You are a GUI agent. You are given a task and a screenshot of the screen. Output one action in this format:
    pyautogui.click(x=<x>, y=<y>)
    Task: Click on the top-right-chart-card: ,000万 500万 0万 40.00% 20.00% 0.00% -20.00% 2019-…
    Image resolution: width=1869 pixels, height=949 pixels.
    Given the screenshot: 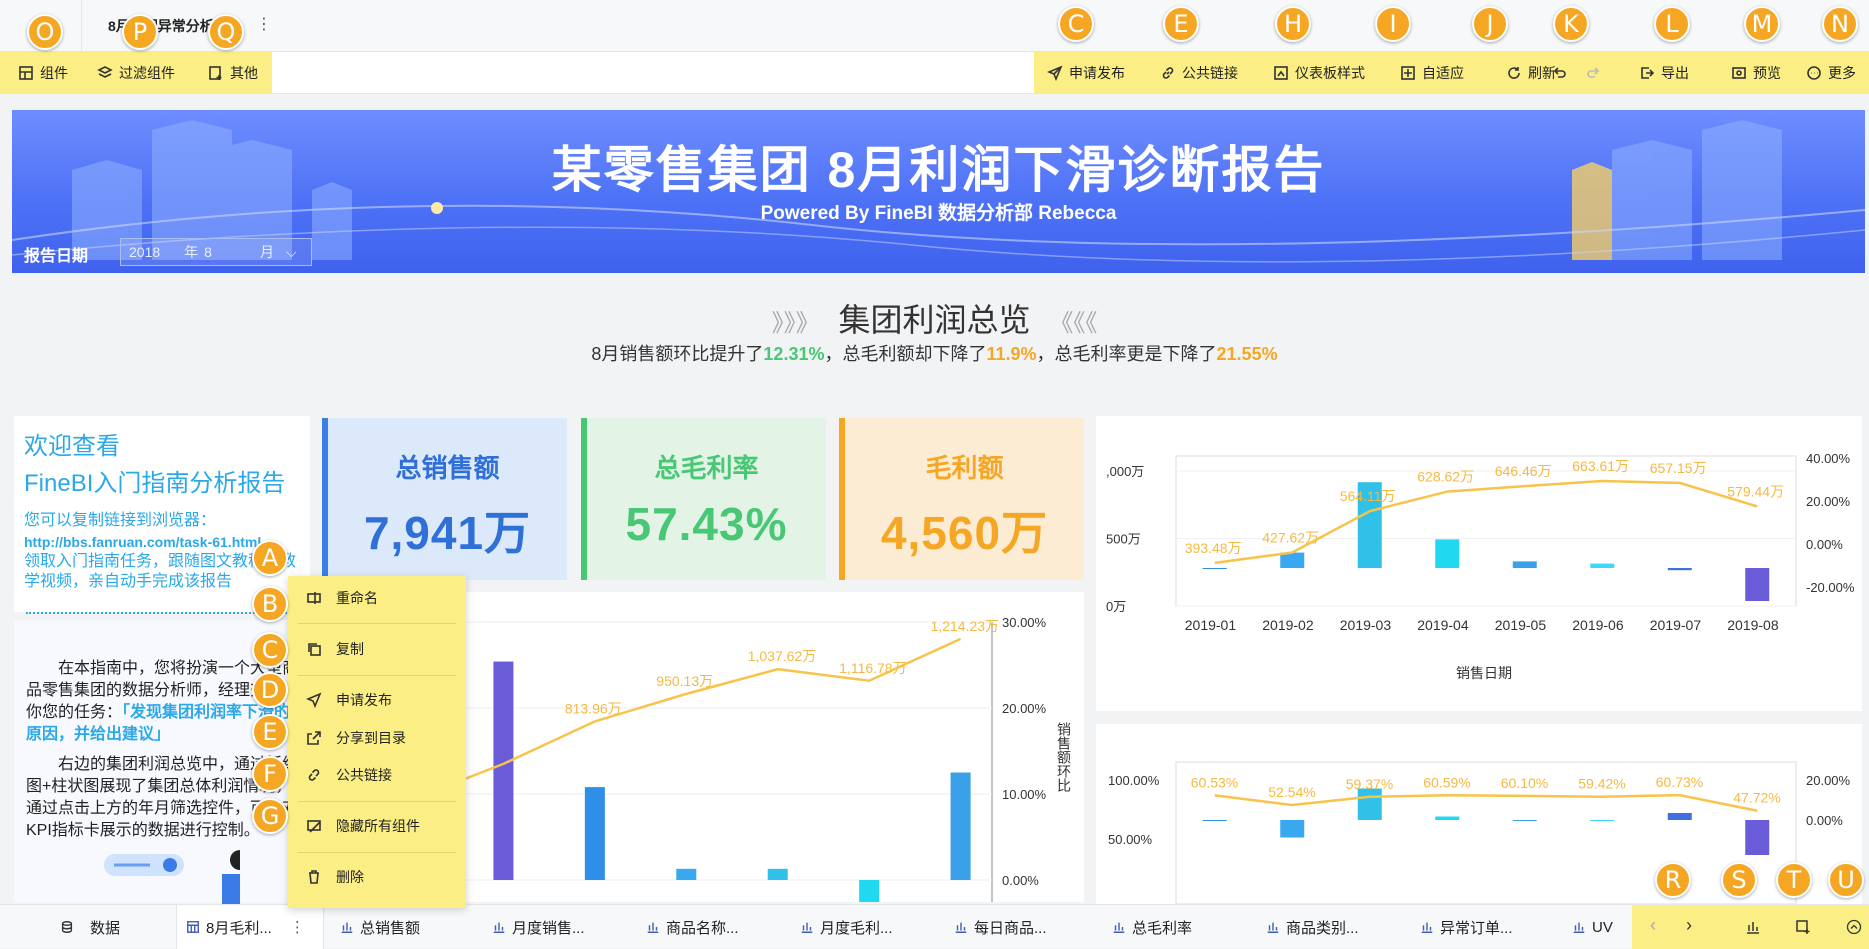 What is the action you would take?
    pyautogui.click(x=1479, y=563)
    